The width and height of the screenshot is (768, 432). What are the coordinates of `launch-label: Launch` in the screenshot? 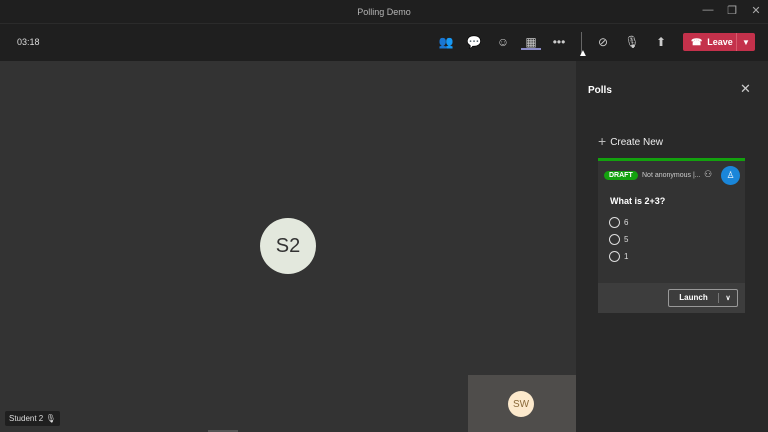 It's located at (694, 298).